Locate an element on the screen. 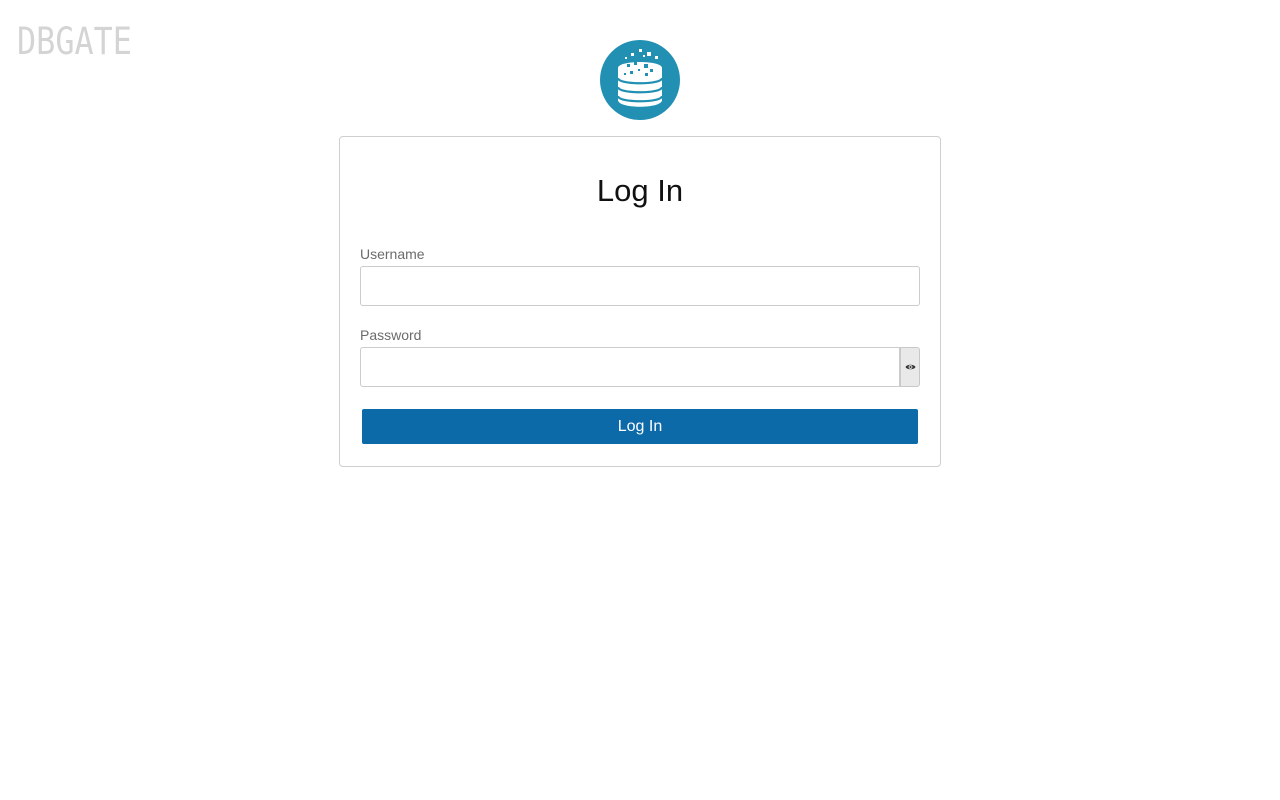 The height and width of the screenshot is (800, 1280). show-password-button is located at coordinates (910, 367).